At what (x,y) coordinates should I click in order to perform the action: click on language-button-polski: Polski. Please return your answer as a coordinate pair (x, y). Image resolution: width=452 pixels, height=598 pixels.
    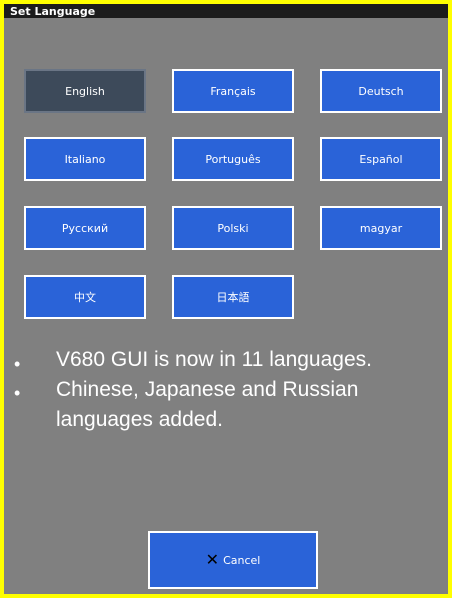
    Looking at the image, I should click on (233, 228).